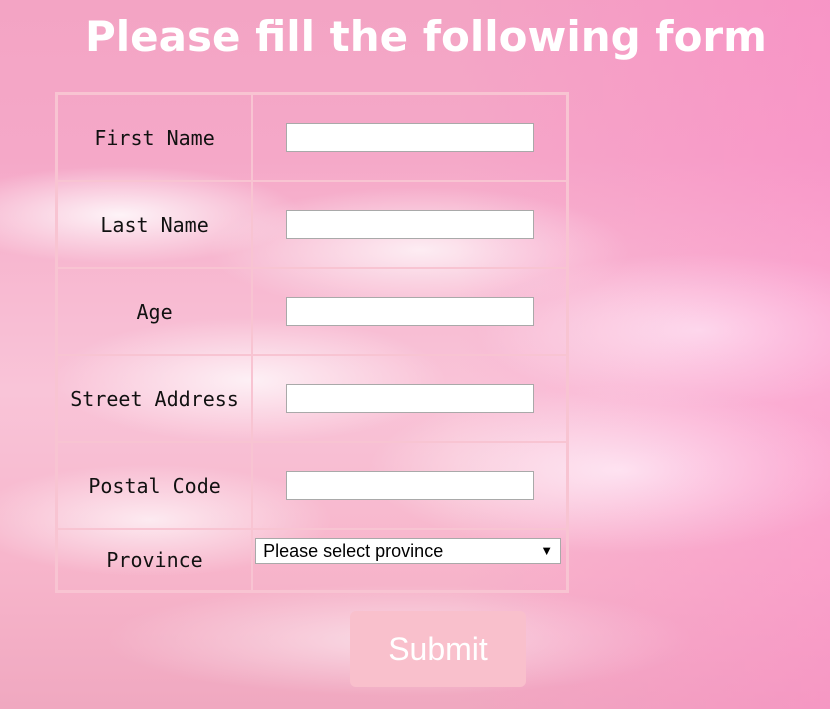 The height and width of the screenshot is (709, 830). Describe the element at coordinates (409, 311) in the screenshot. I see `age-input` at that location.